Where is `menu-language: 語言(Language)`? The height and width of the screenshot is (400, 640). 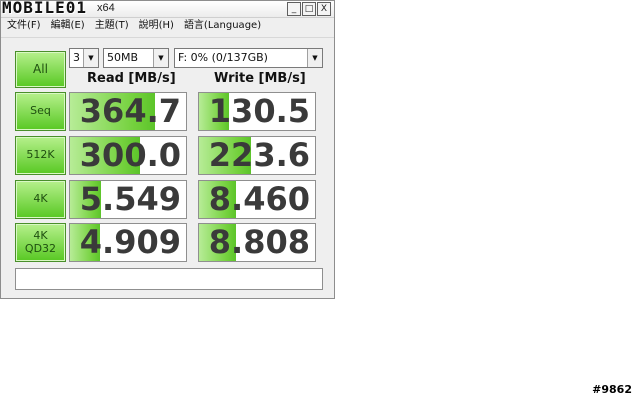 menu-language: 語言(Language) is located at coordinates (222, 26).